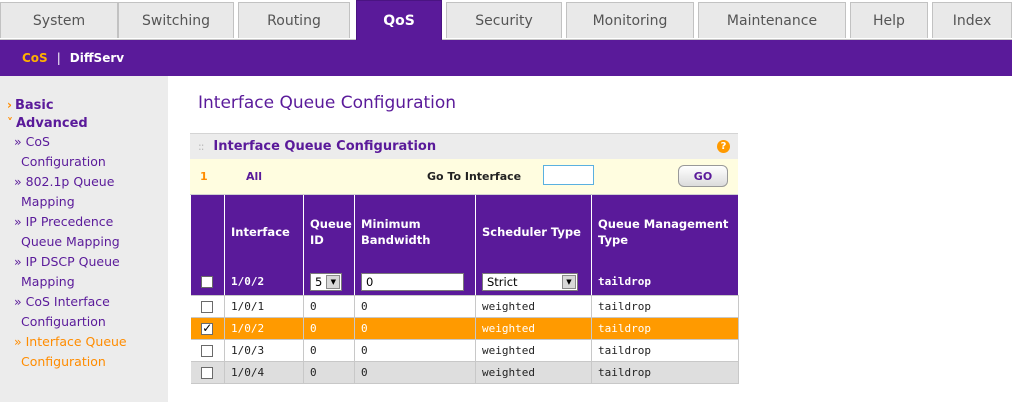  I want to click on cell-interface: 1/0/4, so click(264, 372).